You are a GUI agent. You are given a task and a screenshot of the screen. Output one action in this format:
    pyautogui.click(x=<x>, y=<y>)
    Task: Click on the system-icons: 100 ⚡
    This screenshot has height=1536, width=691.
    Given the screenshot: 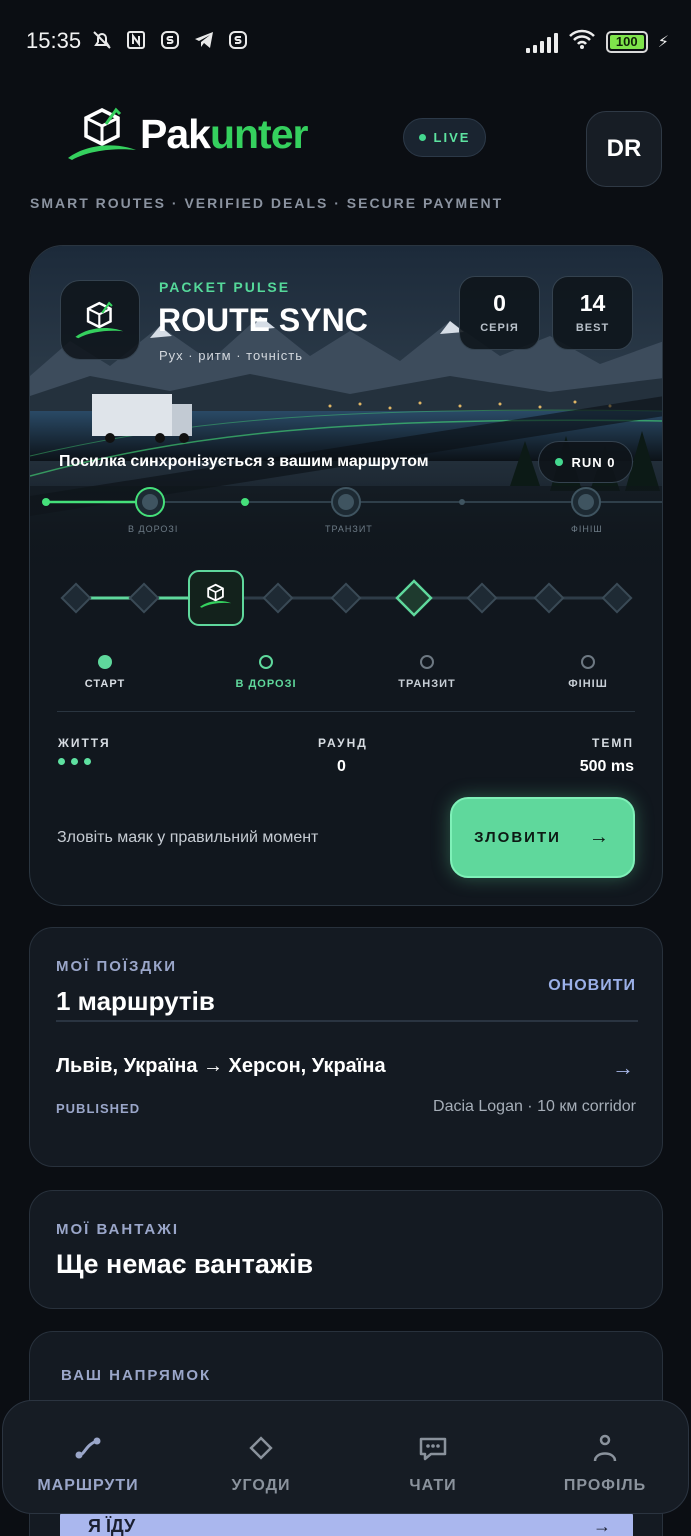 What is the action you would take?
    pyautogui.click(x=597, y=41)
    